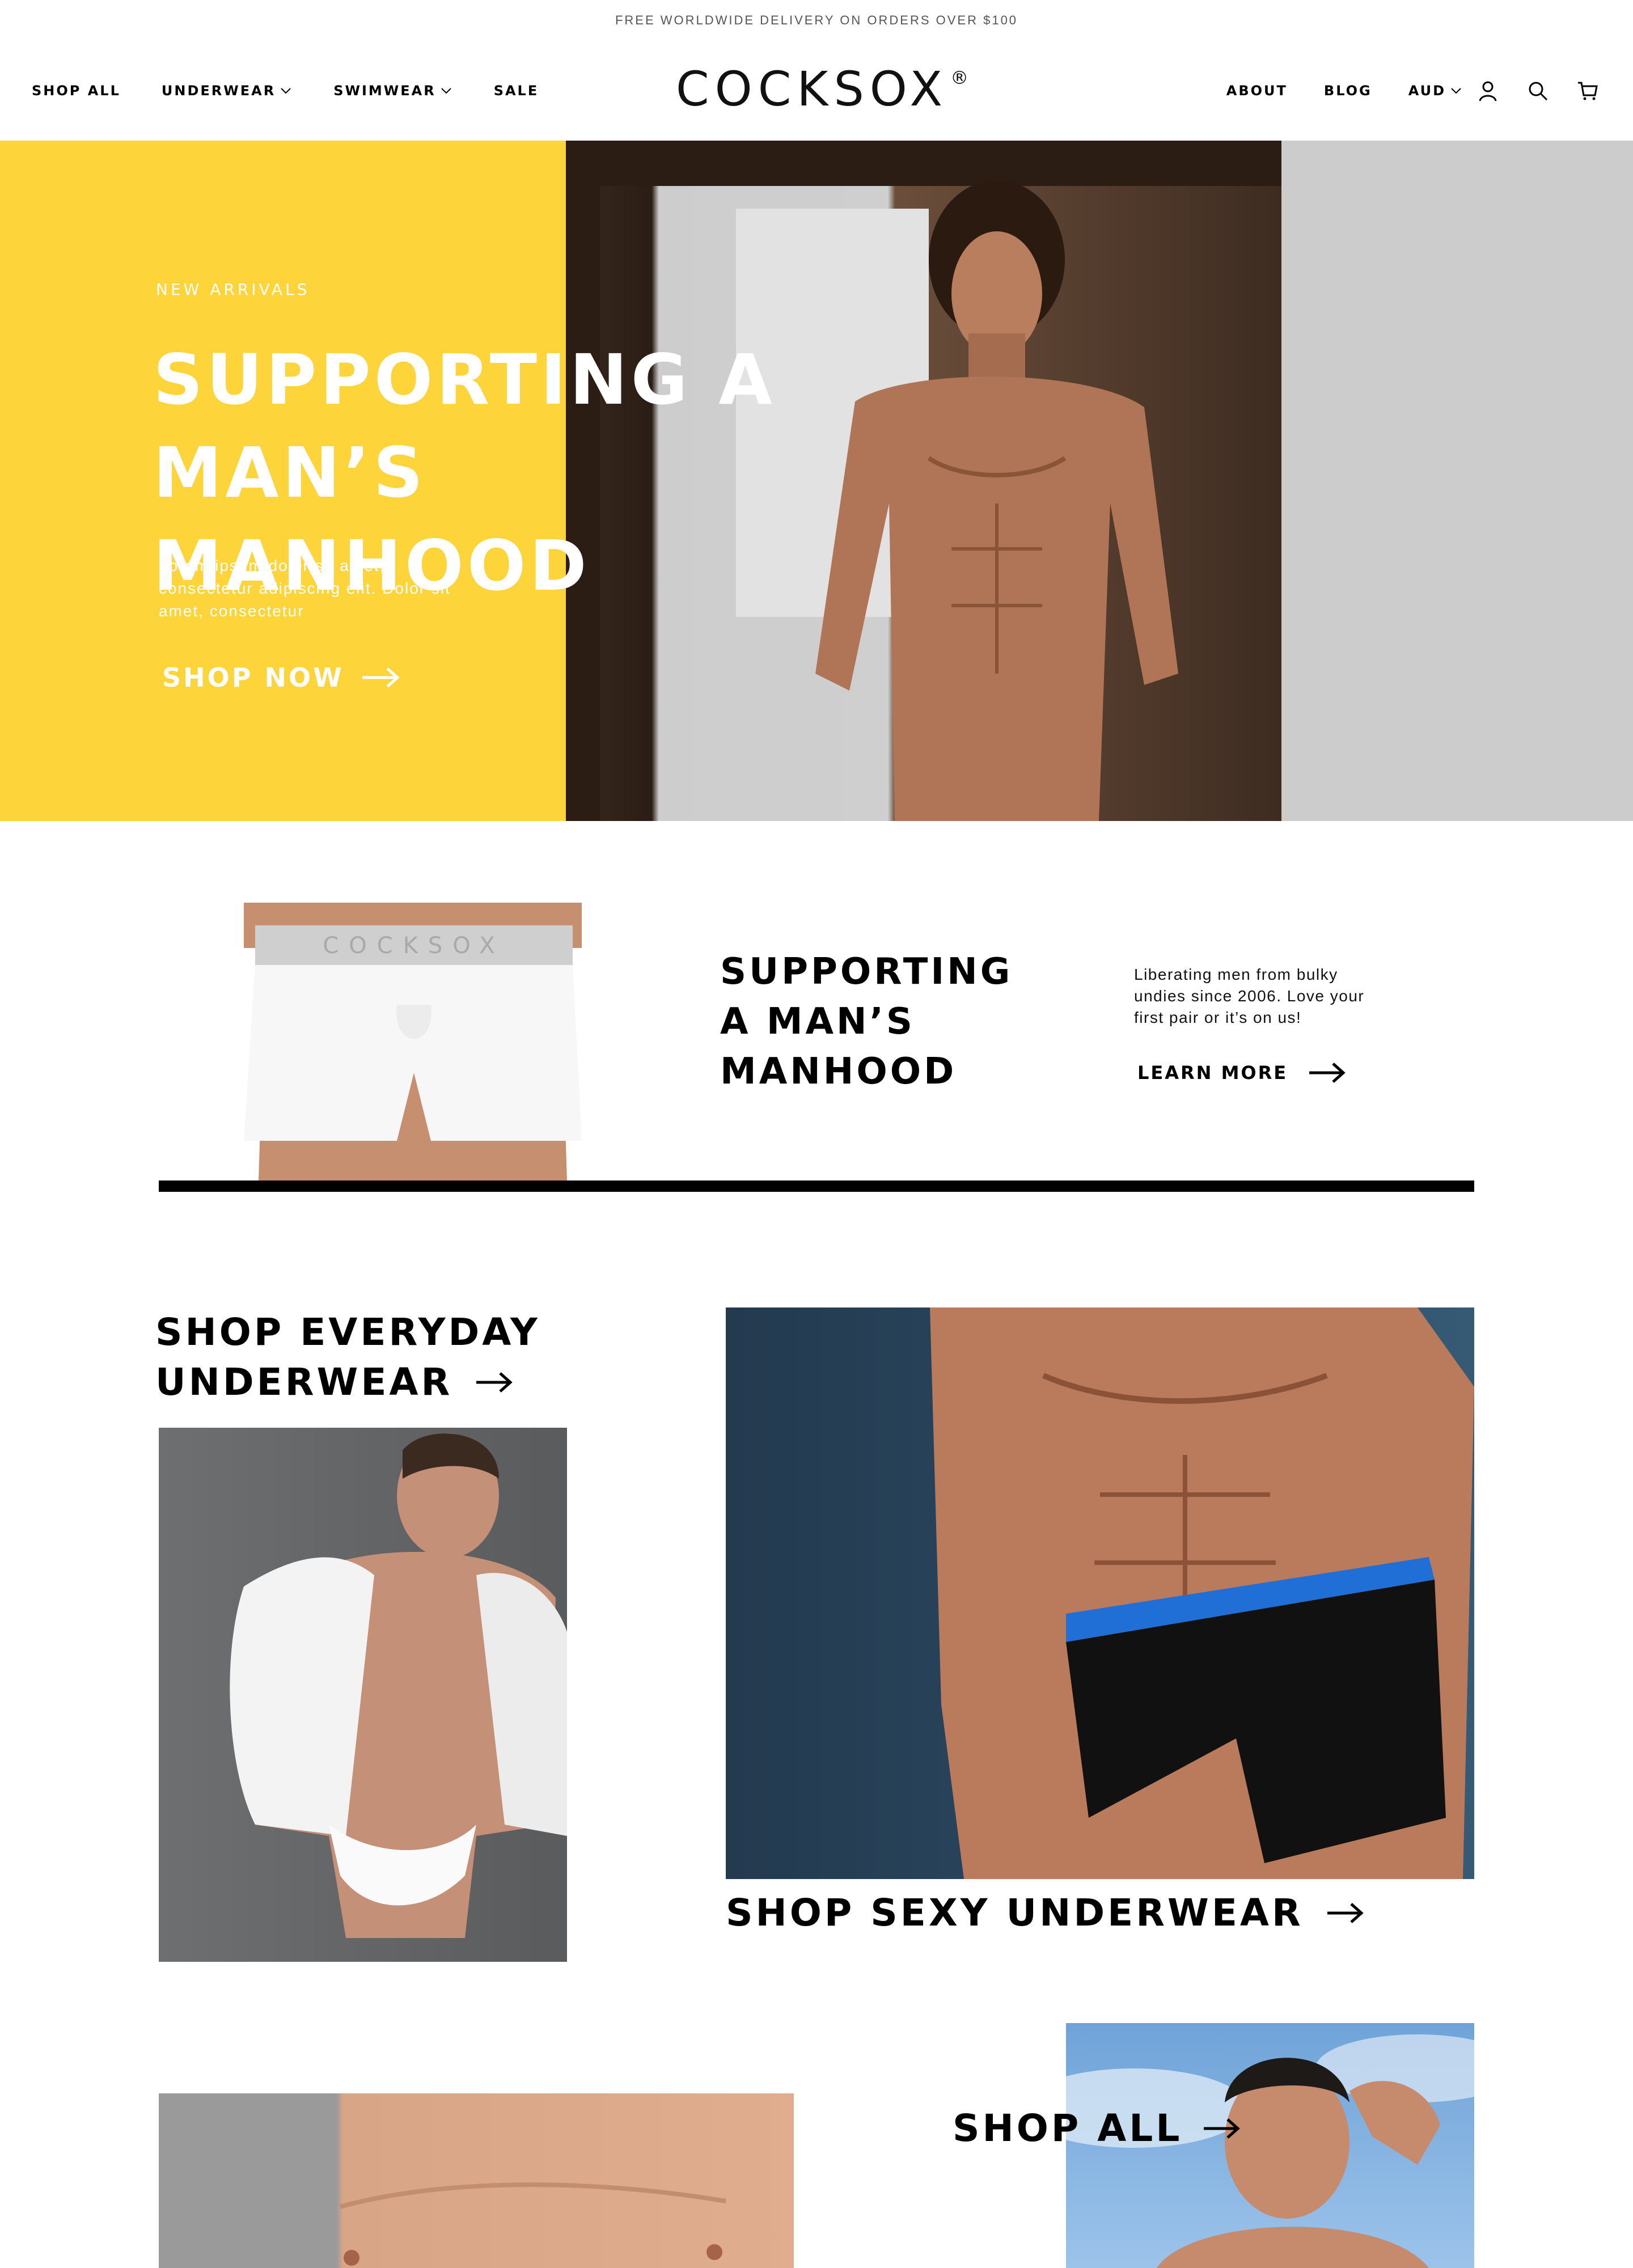 The image size is (1633, 2268). Describe the element at coordinates (1100, 1593) in the screenshot. I see `sexy-underwear-image` at that location.